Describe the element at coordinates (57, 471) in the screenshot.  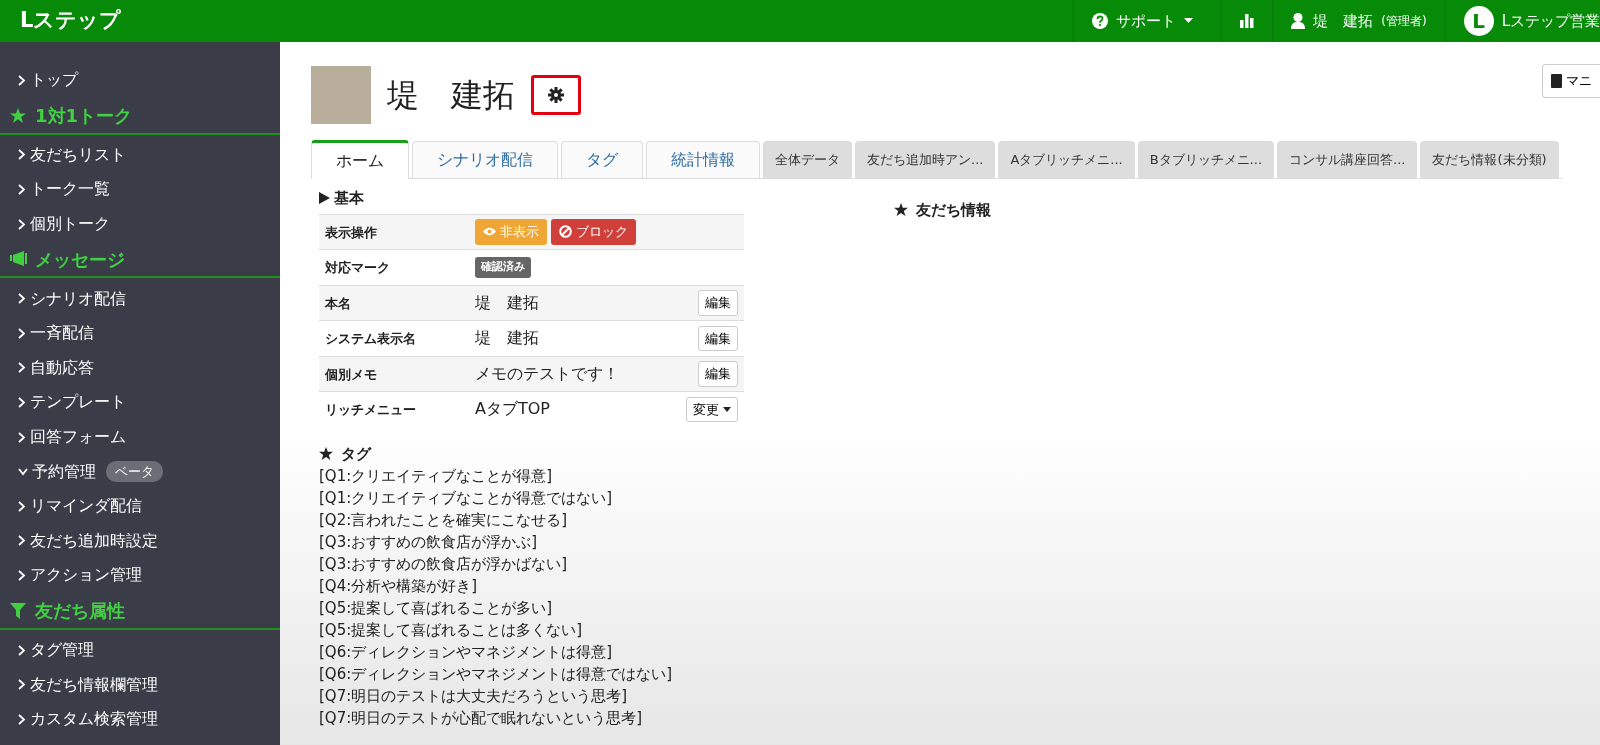
I see `sidebar-item: 予約管理` at that location.